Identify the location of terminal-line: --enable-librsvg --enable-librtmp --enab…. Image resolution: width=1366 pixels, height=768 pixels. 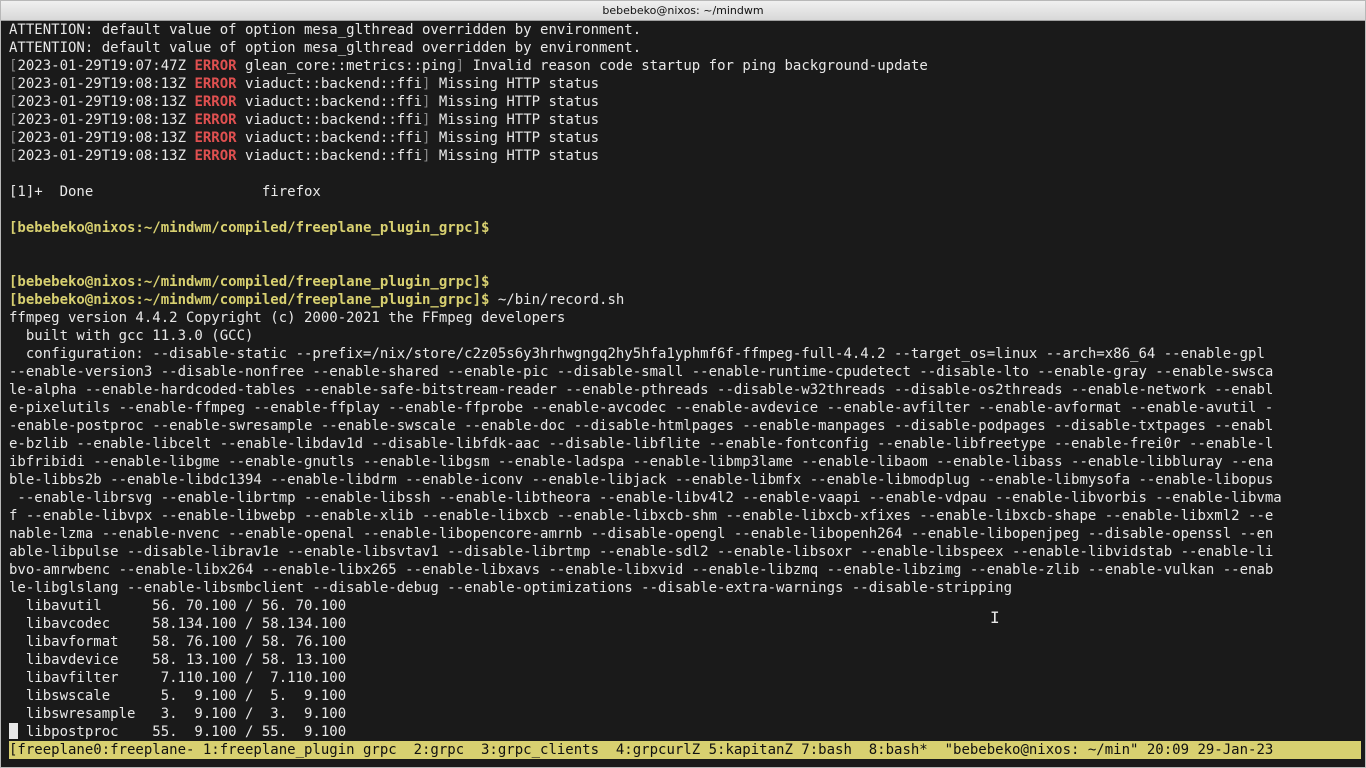
(645, 498).